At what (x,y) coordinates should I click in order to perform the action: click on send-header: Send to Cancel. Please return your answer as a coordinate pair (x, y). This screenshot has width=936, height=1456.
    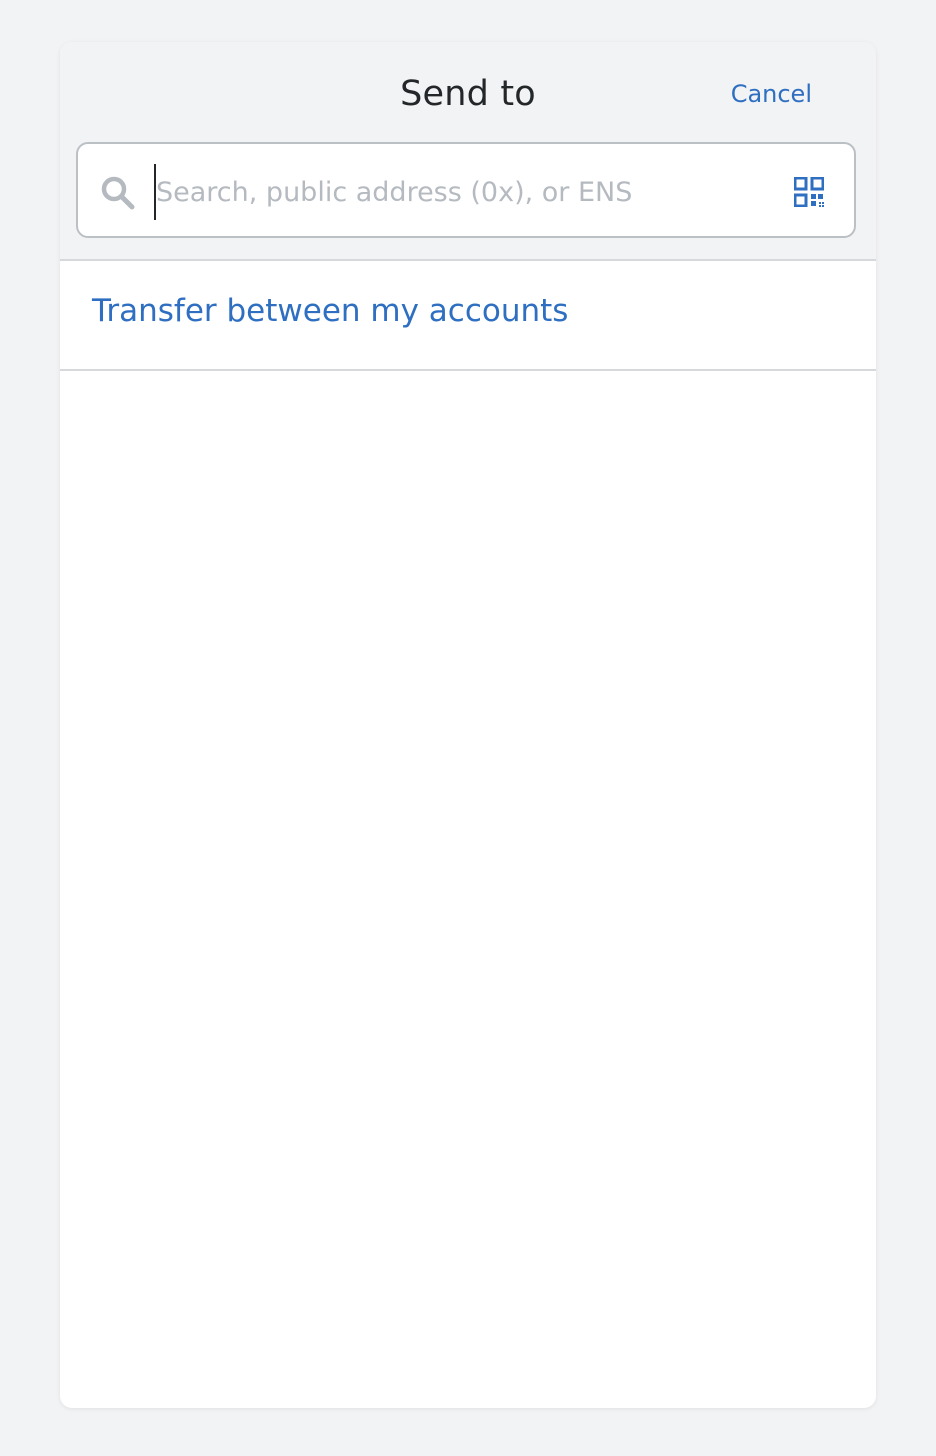
    Looking at the image, I should click on (468, 151).